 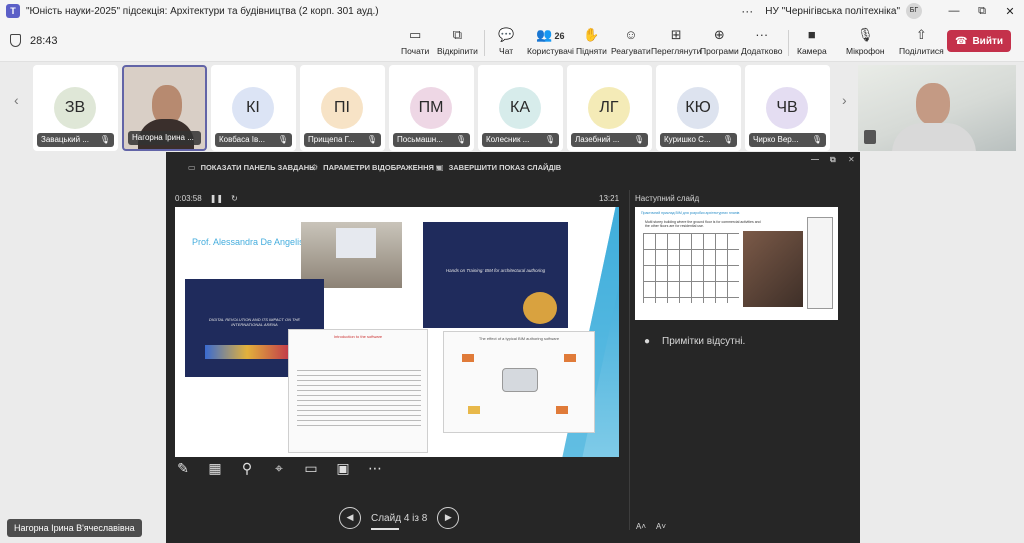 I want to click on next-slide-icon: ▶, so click(x=448, y=518).